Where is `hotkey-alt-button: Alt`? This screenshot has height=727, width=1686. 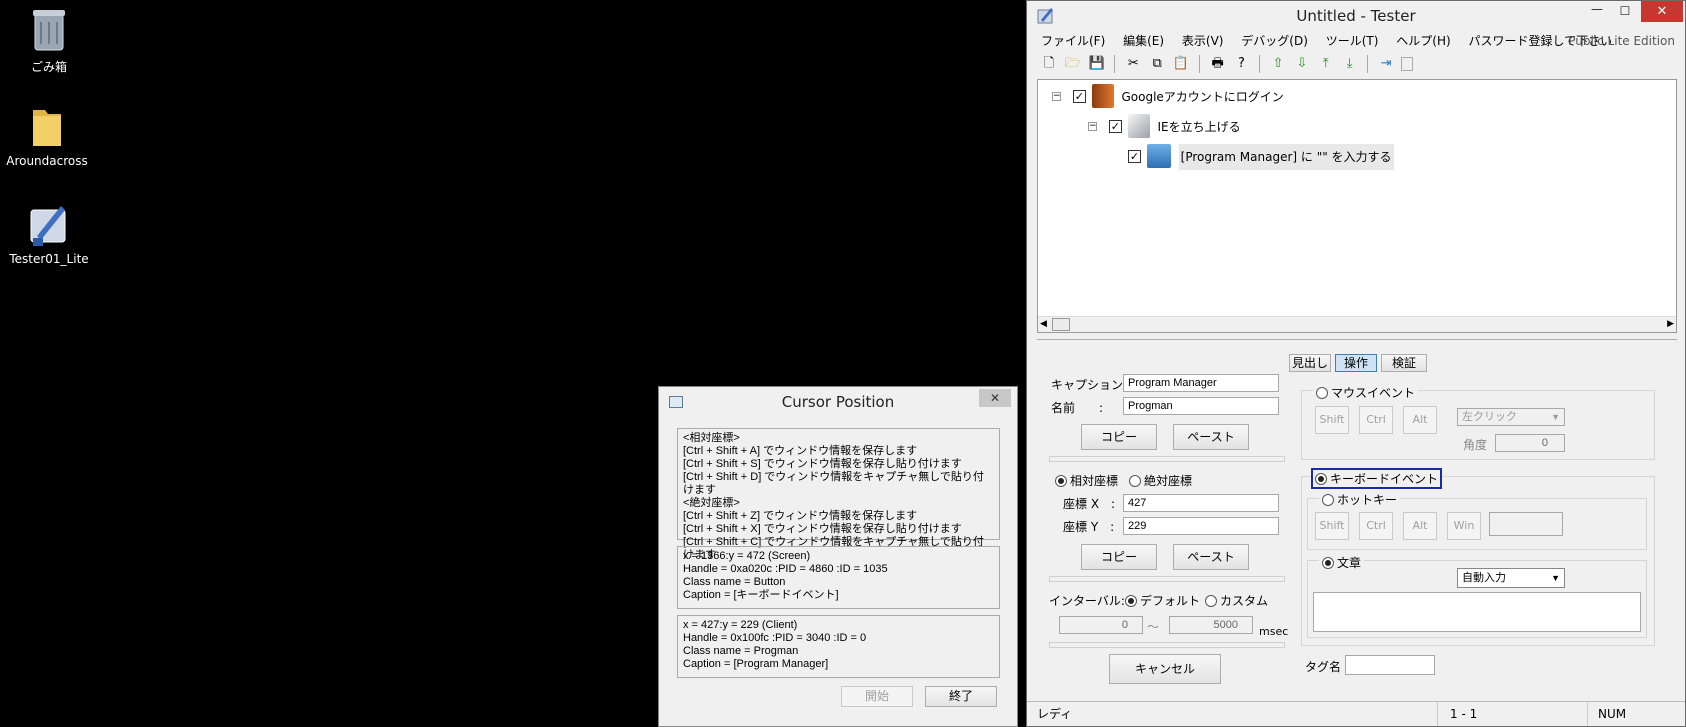
hotkey-alt-button: Alt is located at coordinates (1420, 526).